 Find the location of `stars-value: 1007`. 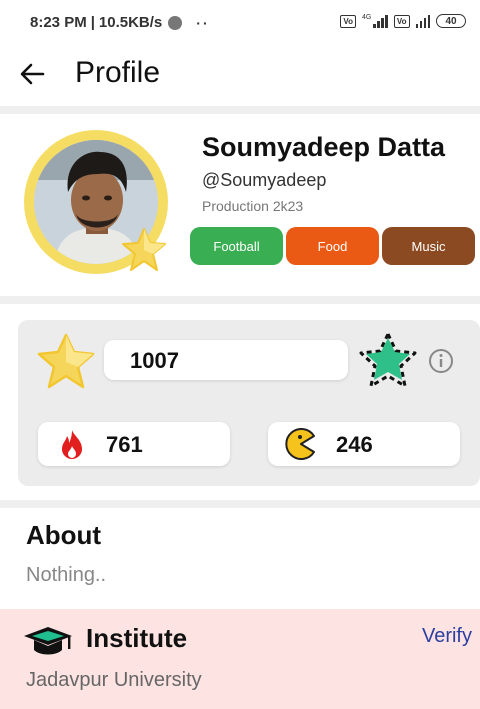

stars-value: 1007 is located at coordinates (154, 360).